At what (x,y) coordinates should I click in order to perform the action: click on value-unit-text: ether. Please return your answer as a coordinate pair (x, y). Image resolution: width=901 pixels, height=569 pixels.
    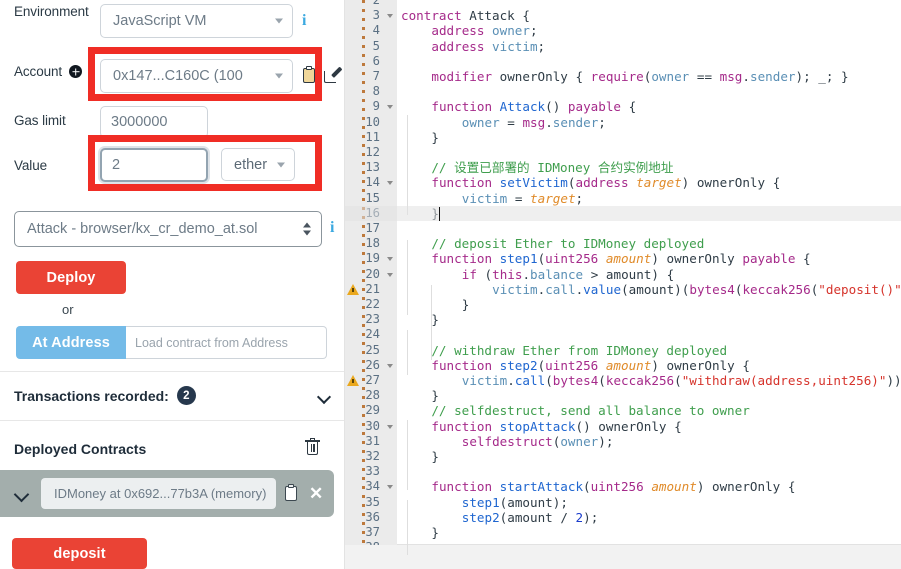
    Looking at the image, I should click on (251, 164).